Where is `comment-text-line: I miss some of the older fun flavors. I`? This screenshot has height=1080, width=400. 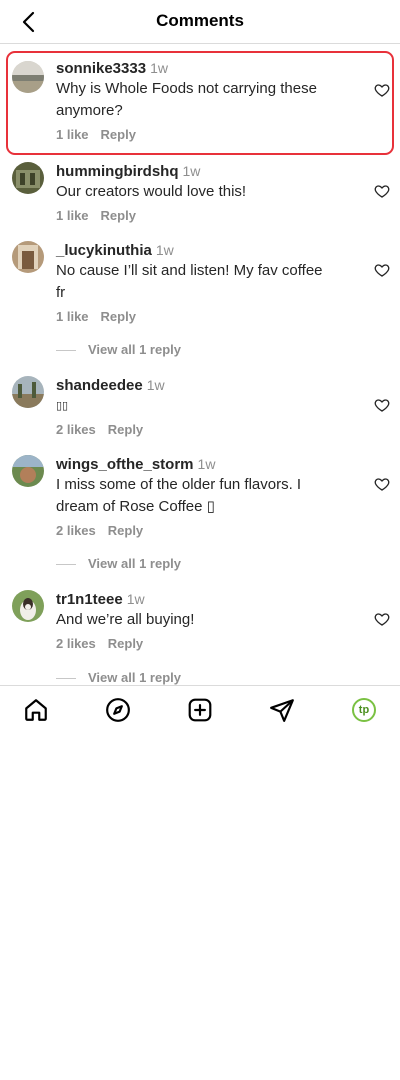 comment-text-line: I miss some of the older fun flavors. I is located at coordinates (179, 484).